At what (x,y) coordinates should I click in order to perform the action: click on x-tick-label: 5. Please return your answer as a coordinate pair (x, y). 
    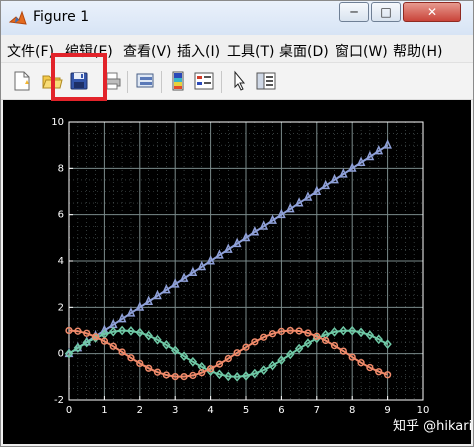
    Looking at the image, I should click on (246, 410).